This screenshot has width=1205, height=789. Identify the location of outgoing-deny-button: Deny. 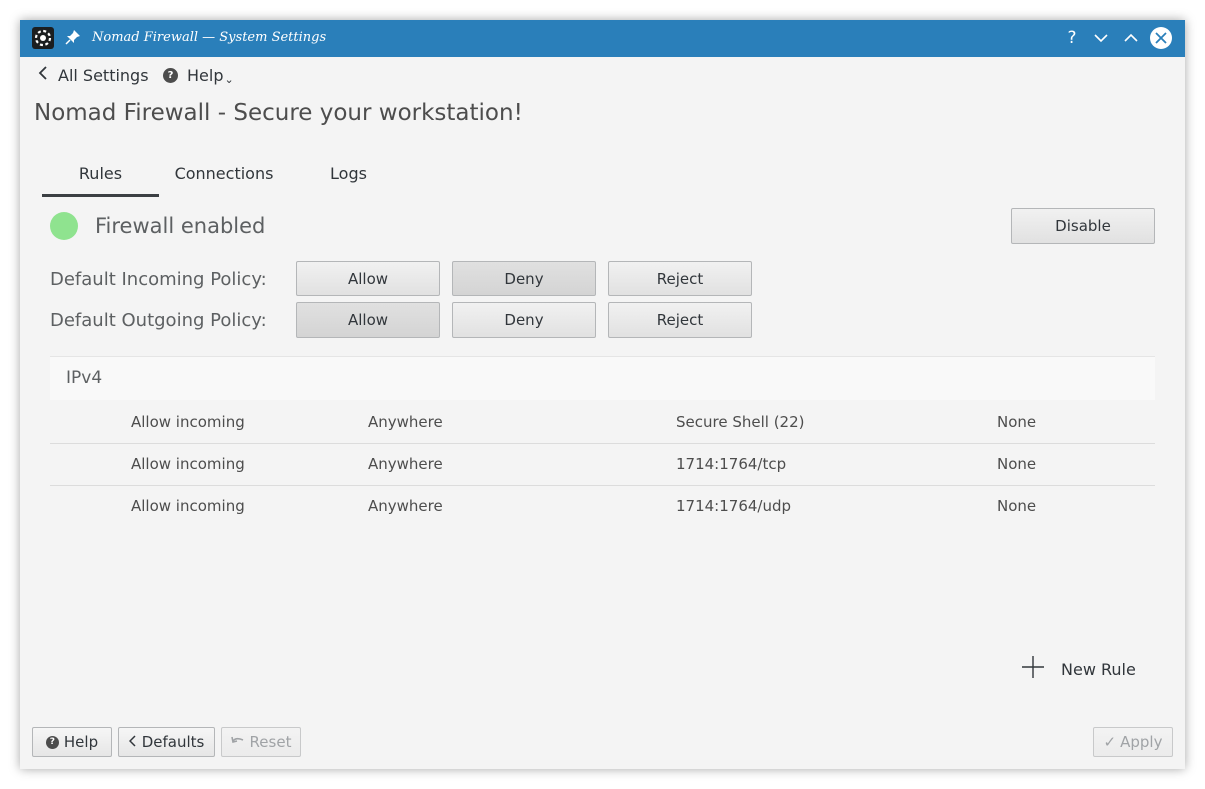
(524, 320).